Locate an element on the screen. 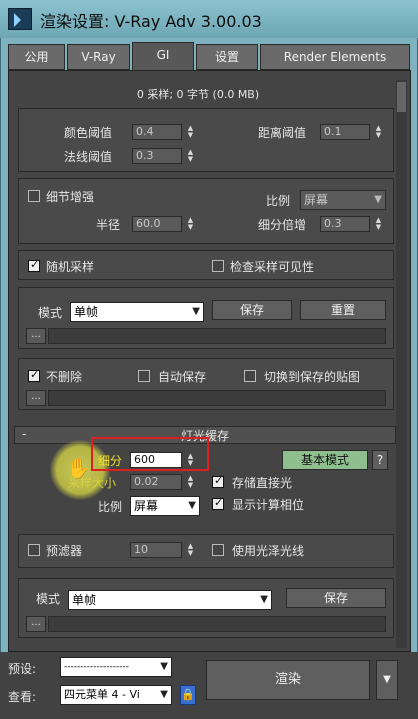 This screenshot has height=719, width=418. color-threshold-spinner: ▲ ▼ is located at coordinates (190, 133).